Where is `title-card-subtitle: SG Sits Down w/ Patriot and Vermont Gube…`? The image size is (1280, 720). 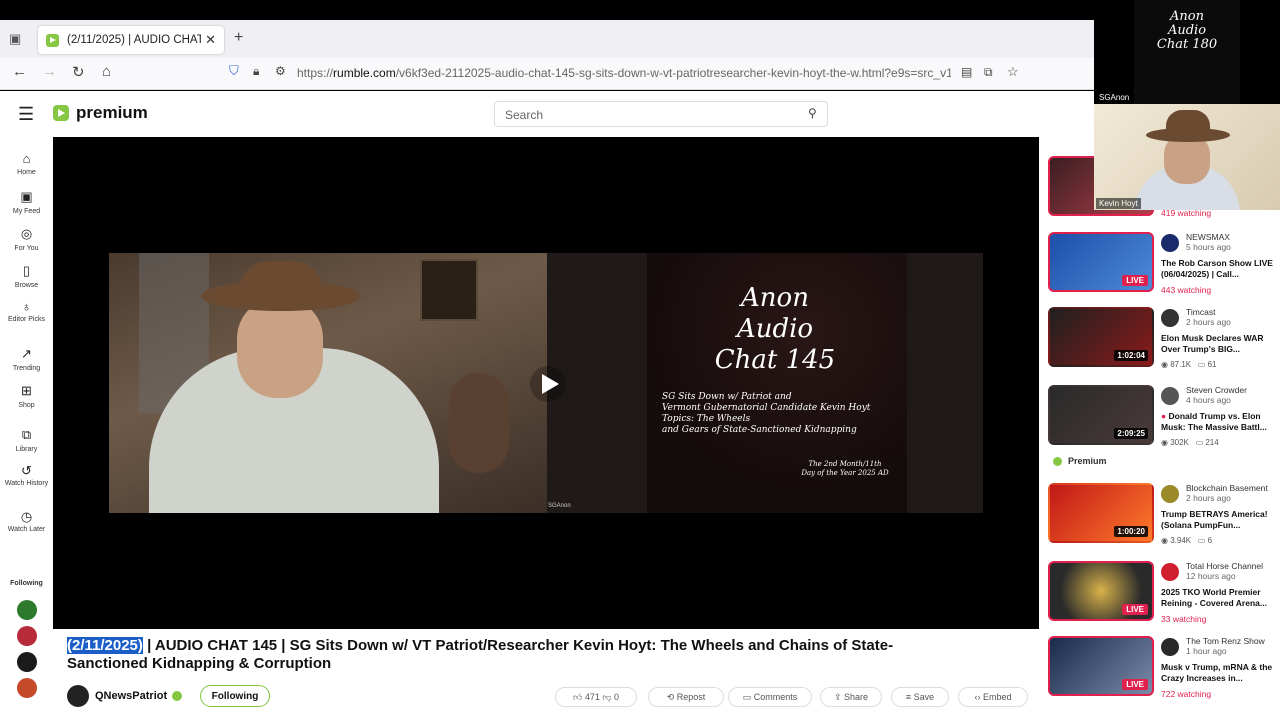 title-card-subtitle: SG Sits Down w/ Patriot and Vermont Gube… is located at coordinates (766, 413).